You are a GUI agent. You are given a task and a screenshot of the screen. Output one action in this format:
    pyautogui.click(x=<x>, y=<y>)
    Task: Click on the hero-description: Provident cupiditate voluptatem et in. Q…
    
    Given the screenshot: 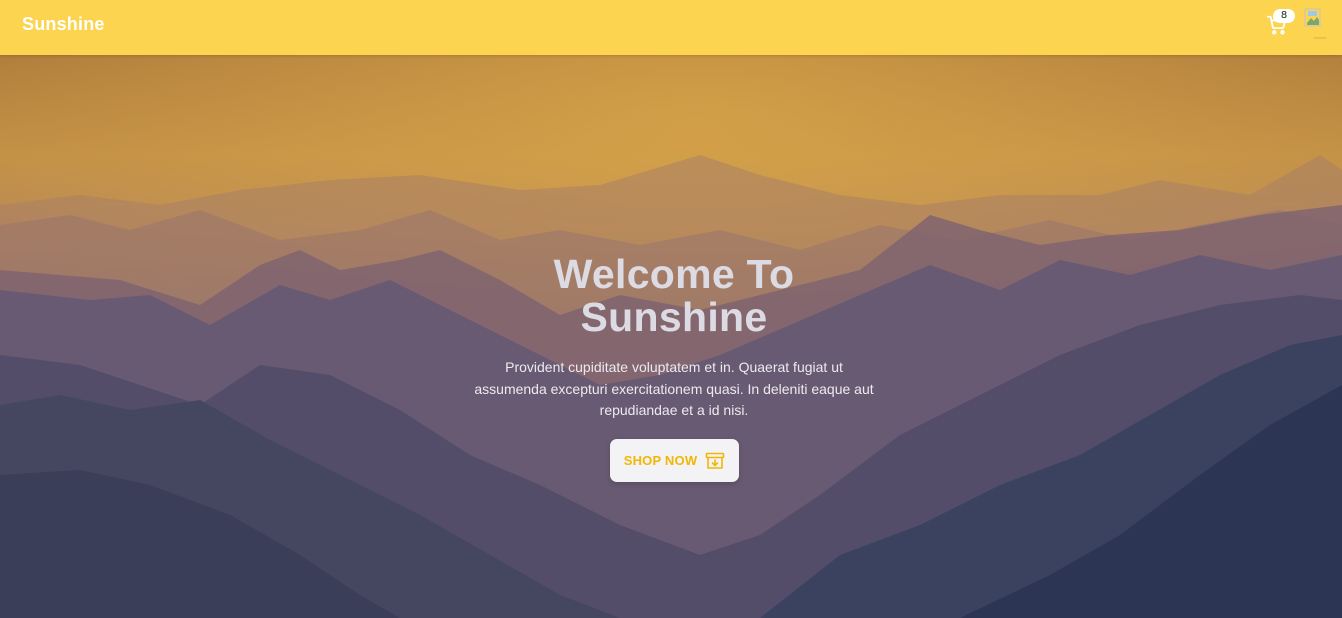 What is the action you would take?
    pyautogui.click(x=674, y=388)
    